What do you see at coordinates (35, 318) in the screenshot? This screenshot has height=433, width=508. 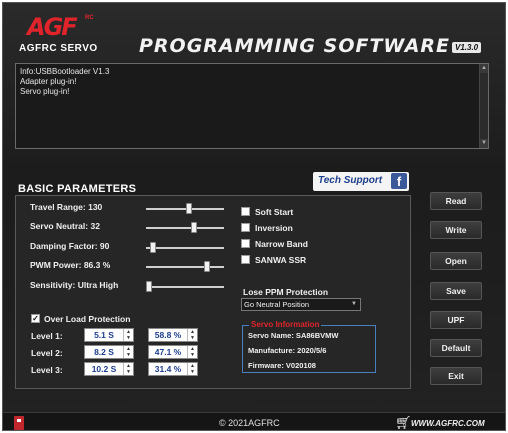 I see `overload-protection-checkbox: ✓` at bounding box center [35, 318].